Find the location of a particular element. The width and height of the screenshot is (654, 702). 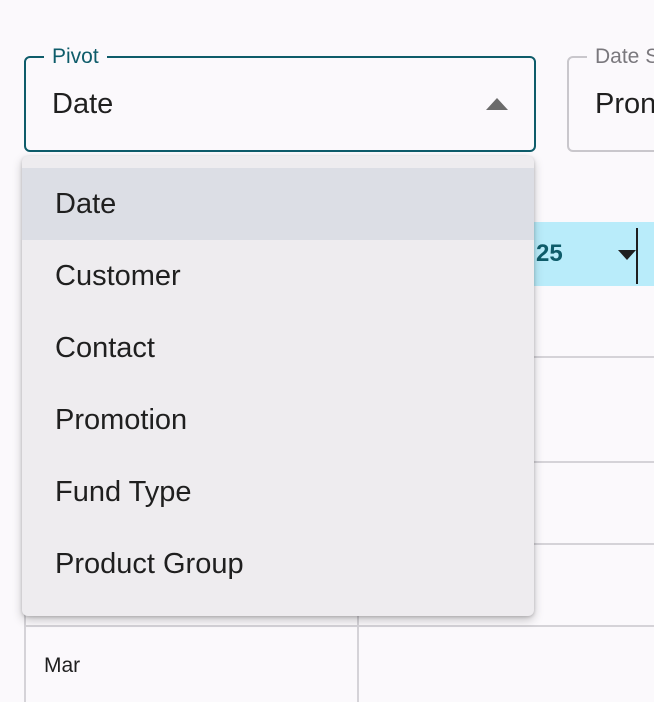

pivot-value: Date is located at coordinates (83, 104).